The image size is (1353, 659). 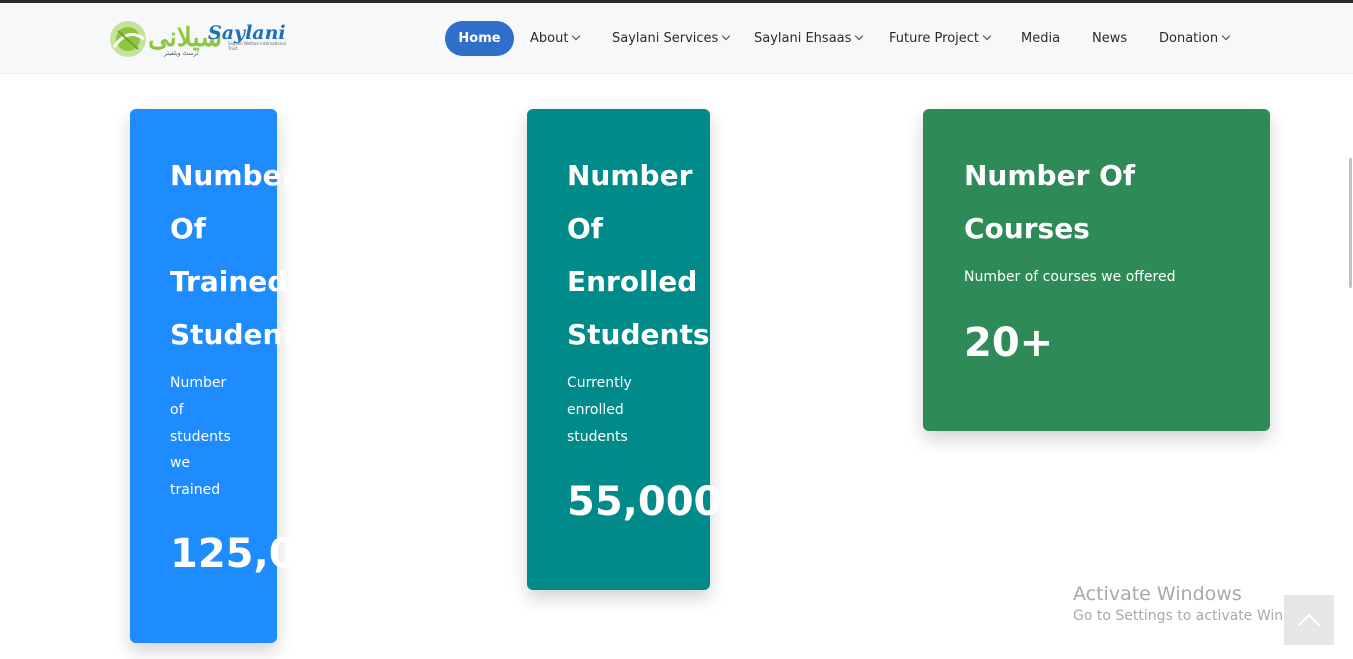 What do you see at coordinates (1070, 277) in the screenshot?
I see `stat-desc-line: Number of courses we offered` at bounding box center [1070, 277].